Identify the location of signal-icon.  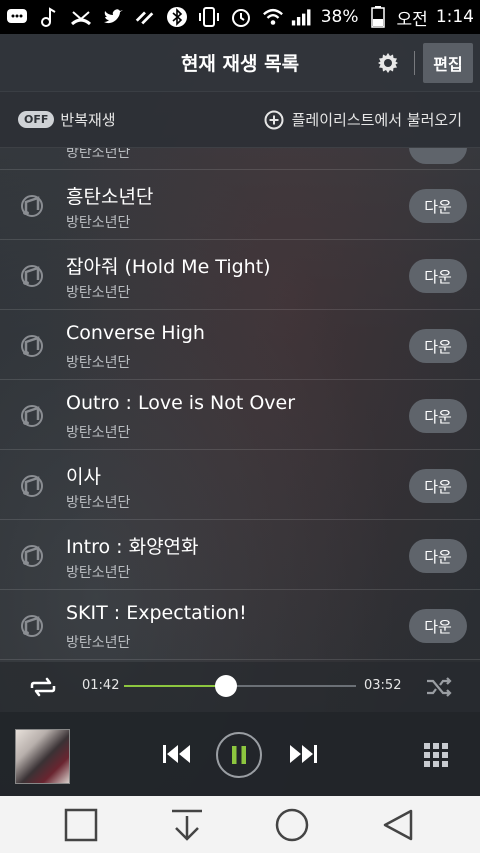
(302, 17).